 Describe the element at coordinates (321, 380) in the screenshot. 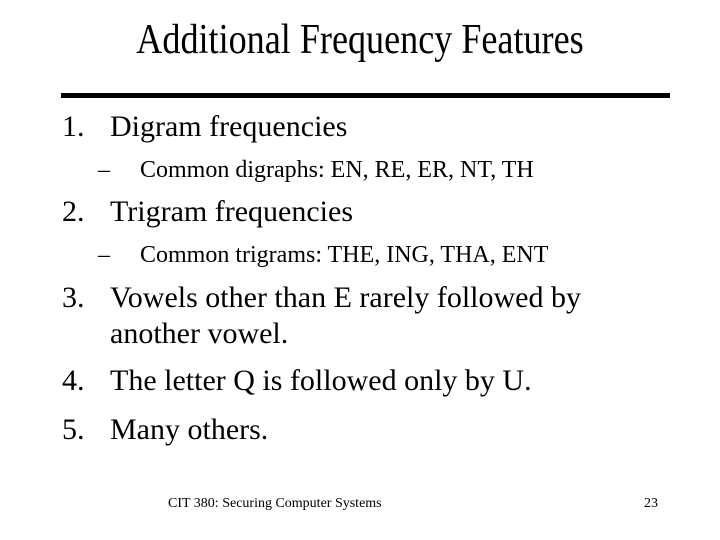

I see `item-text: The letter Q is followed only by U.` at that location.